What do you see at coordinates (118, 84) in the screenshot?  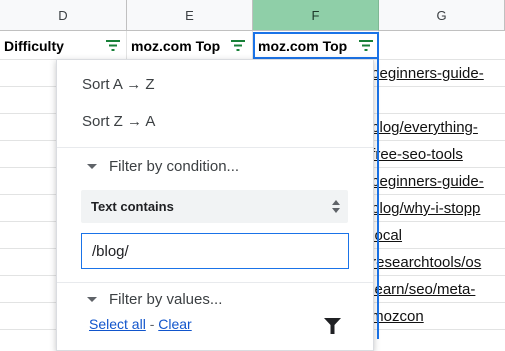 I see `sort-a-z-item: Sort A → Z` at bounding box center [118, 84].